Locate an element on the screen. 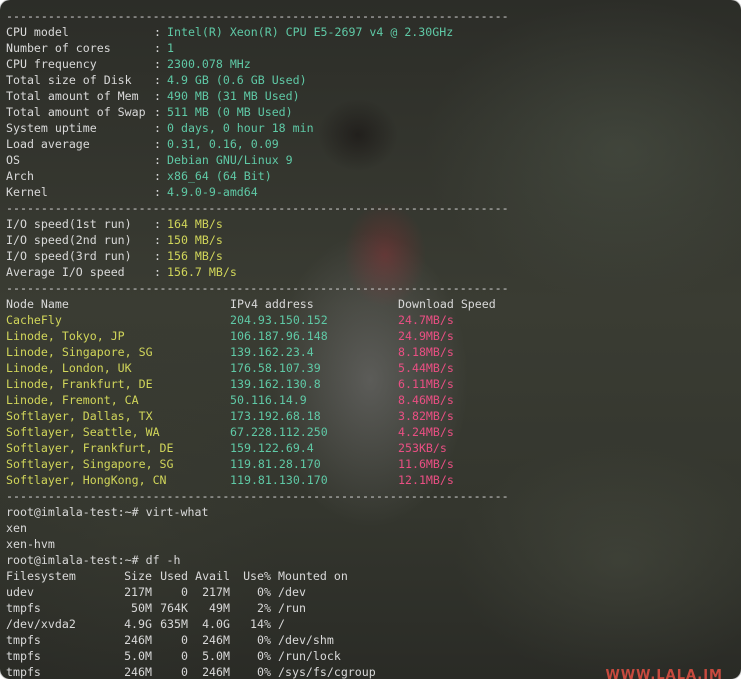  node-name: Softlayer, Seattle, WA is located at coordinates (83, 432).